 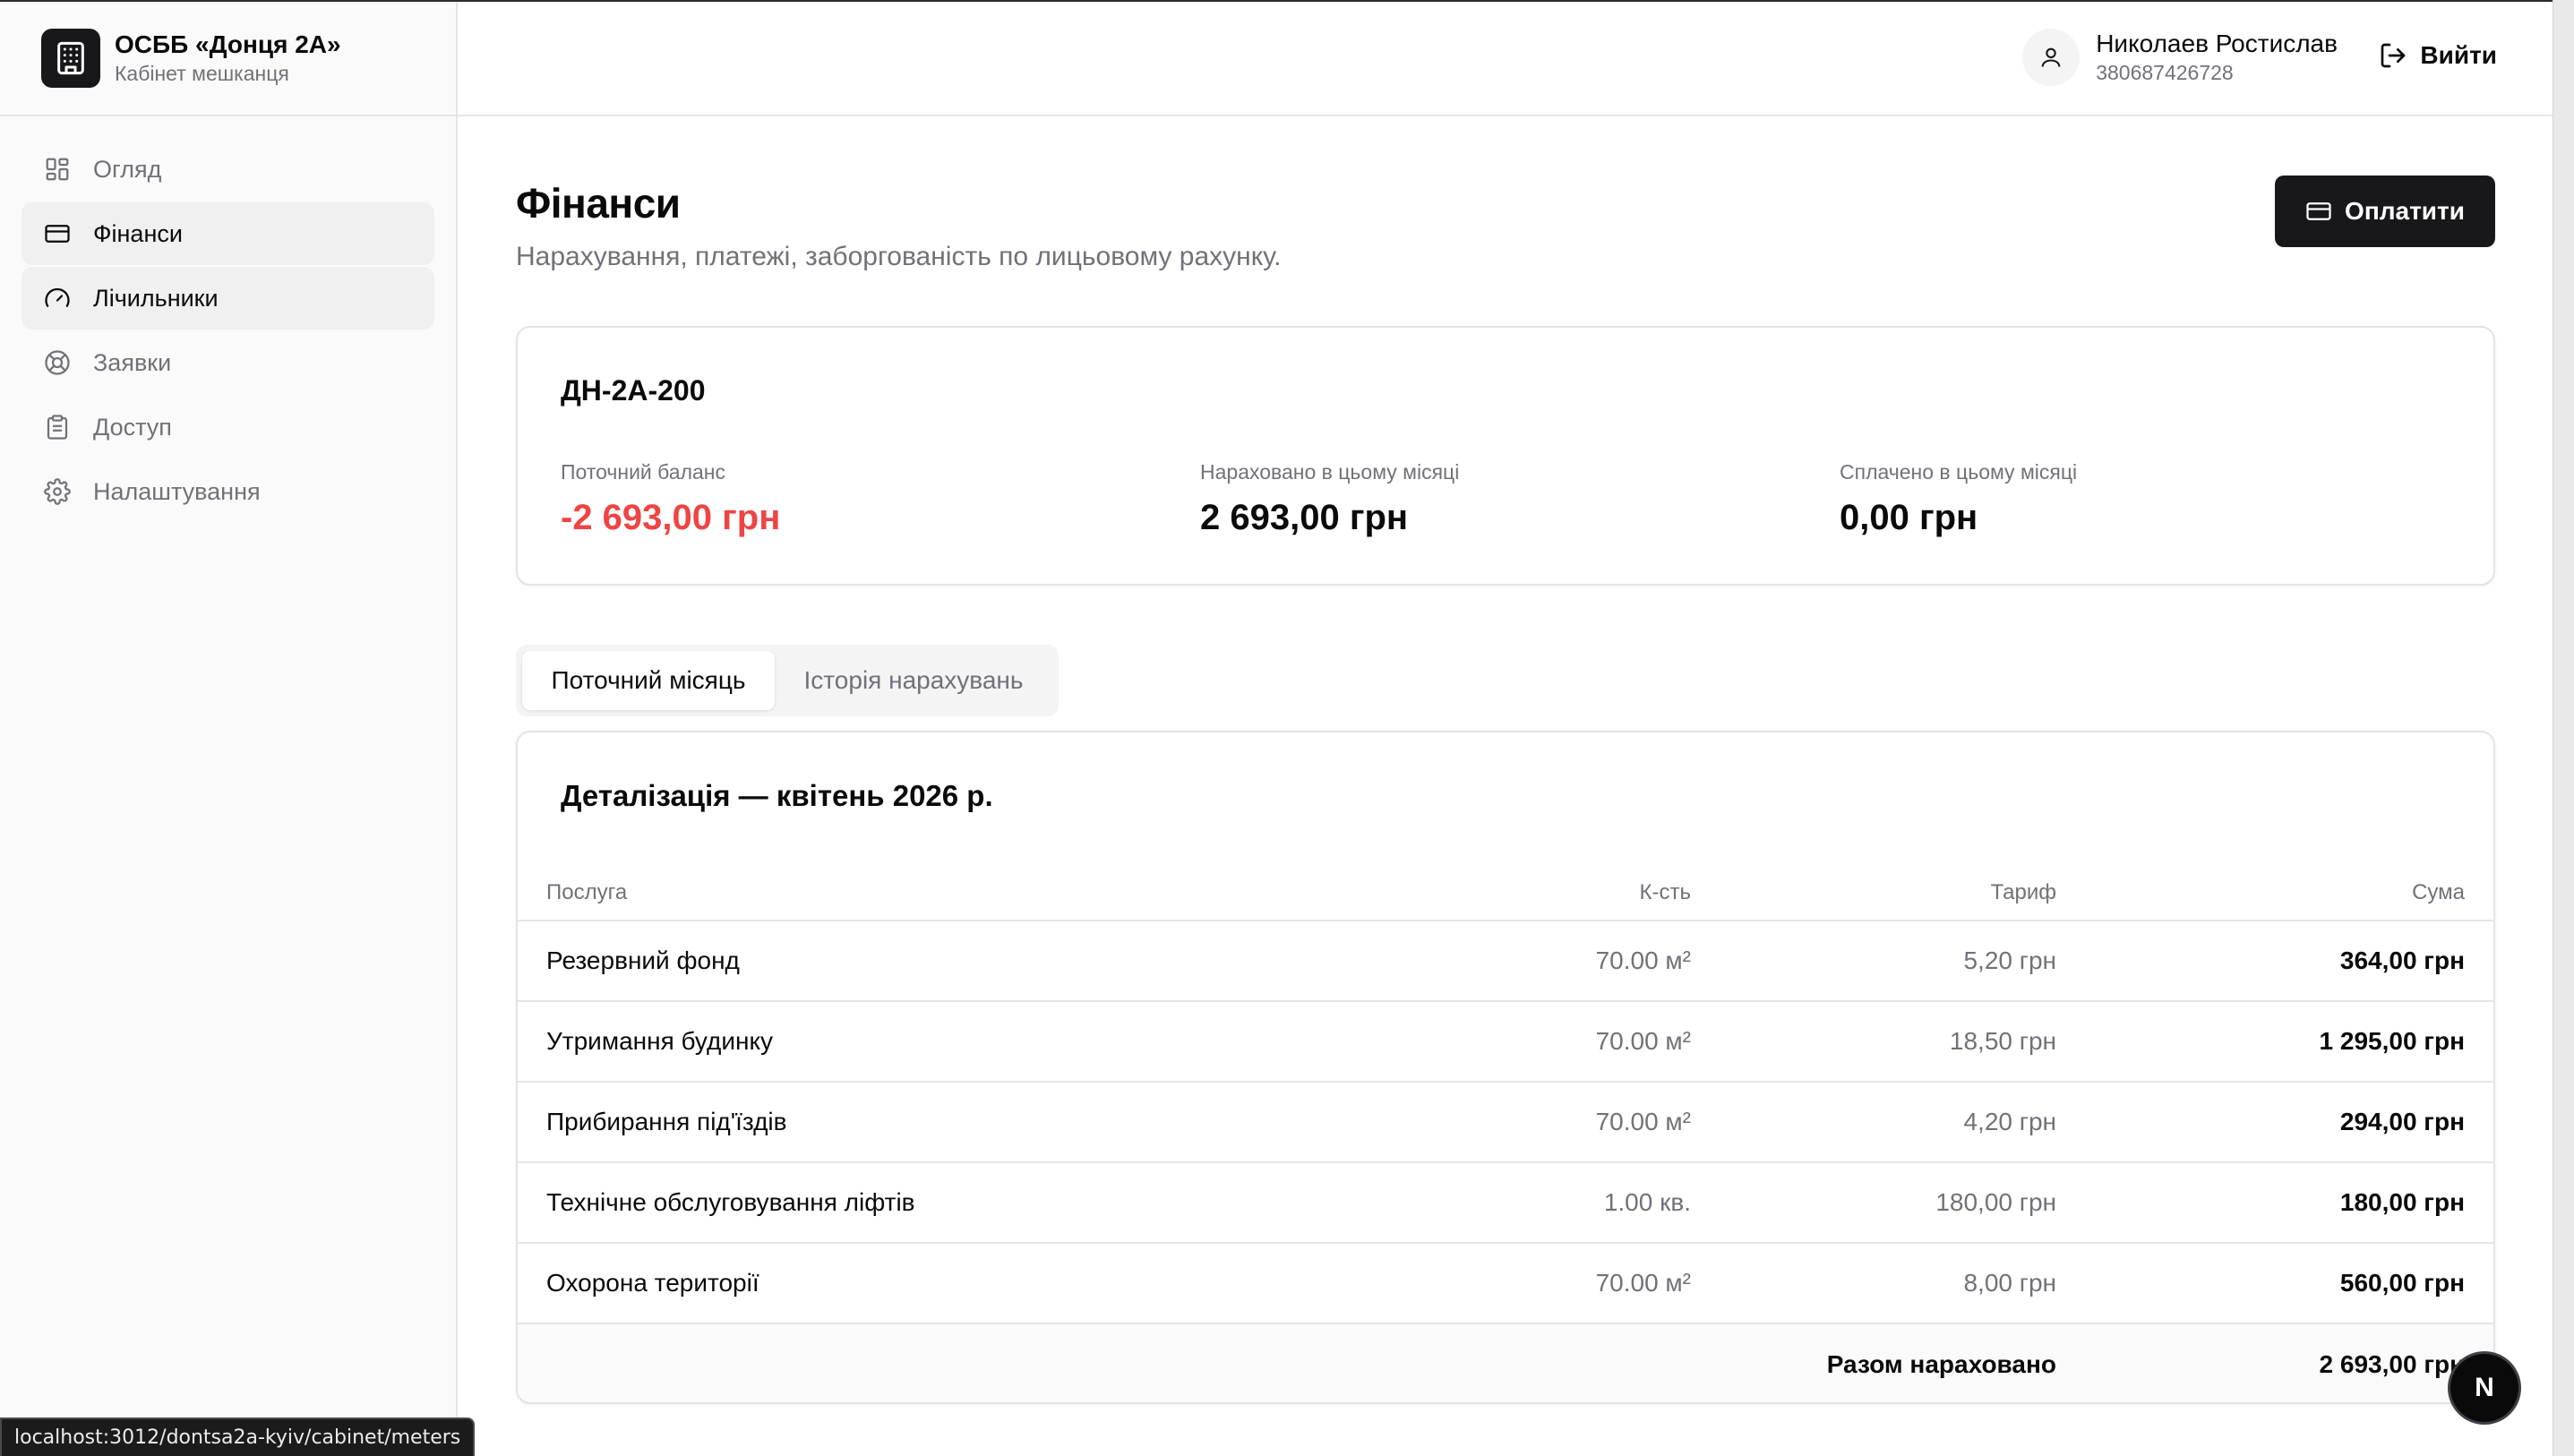 I want to click on user-name: Николаев Ростислав, so click(x=2217, y=43).